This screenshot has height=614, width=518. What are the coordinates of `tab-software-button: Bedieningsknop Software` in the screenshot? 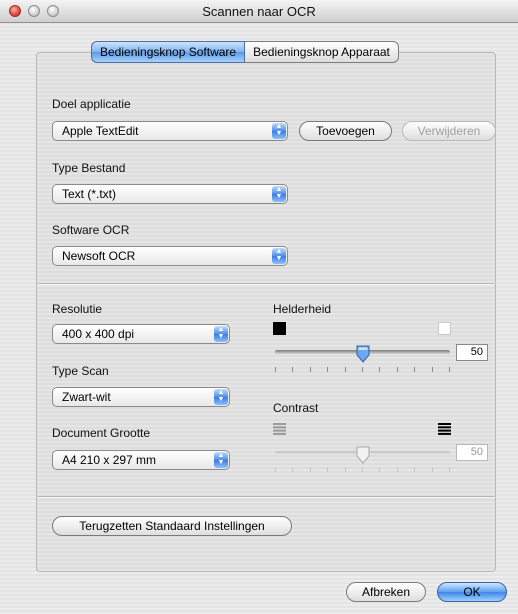 It's located at (168, 52).